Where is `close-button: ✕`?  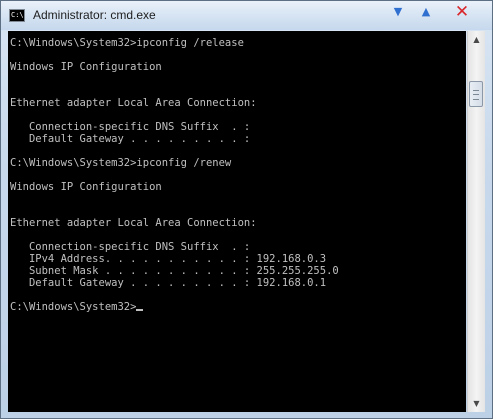
close-button: ✕ is located at coordinates (462, 12).